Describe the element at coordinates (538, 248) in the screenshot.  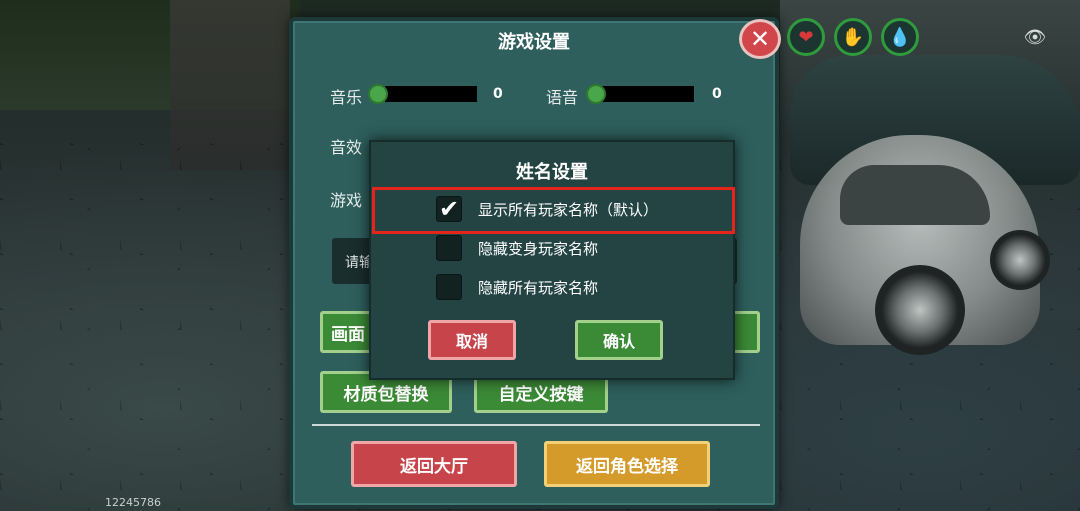
I see `option-label: 隐藏变身玩家名称` at that location.